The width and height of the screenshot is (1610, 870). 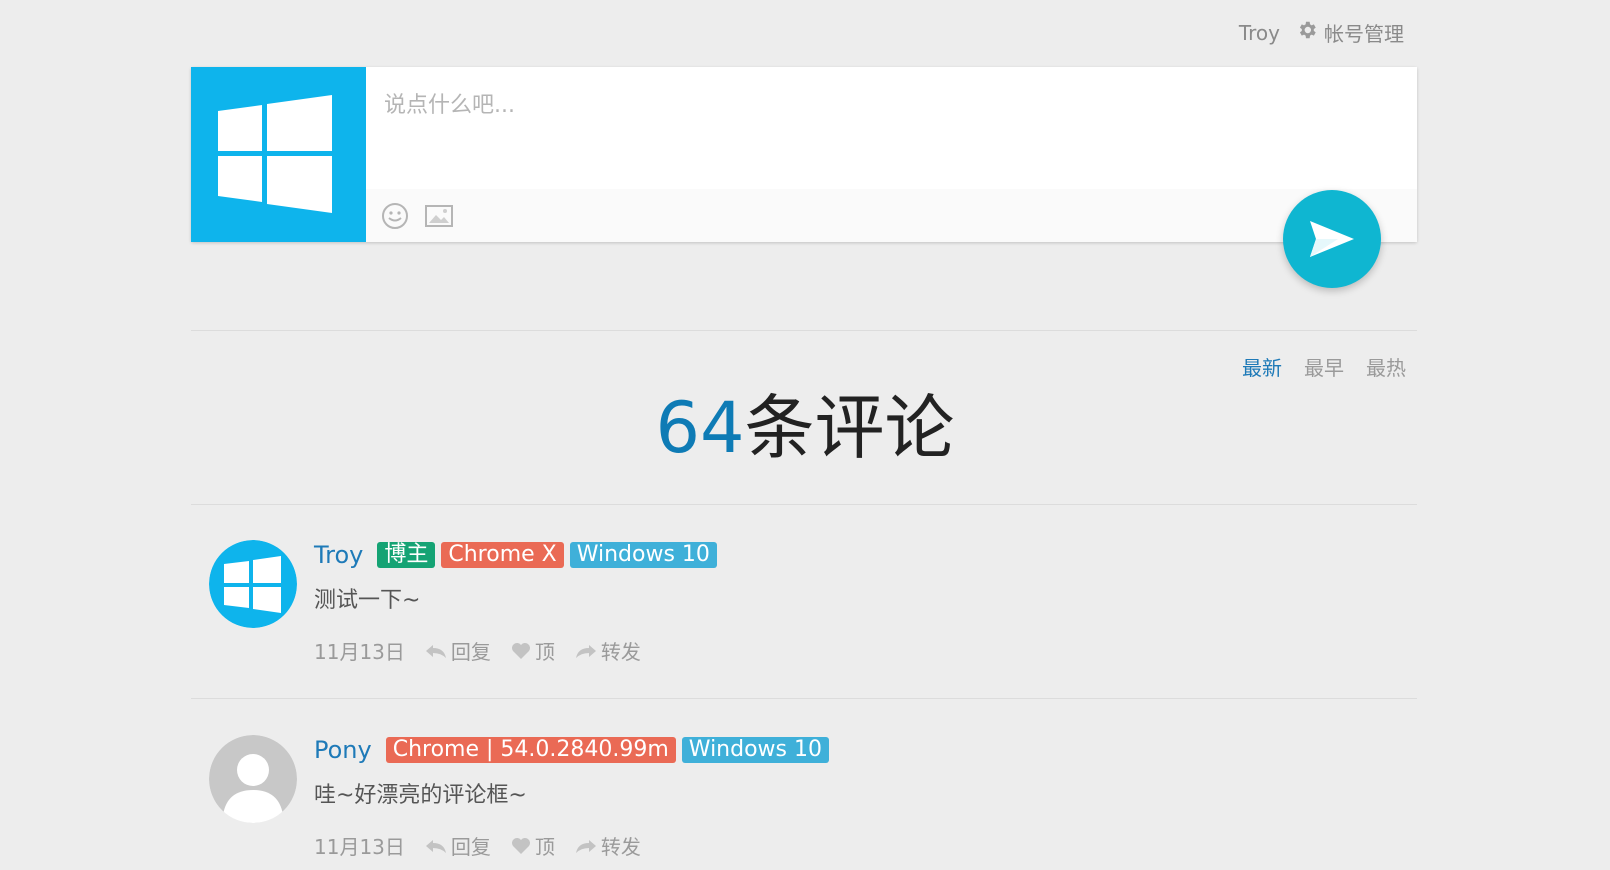 What do you see at coordinates (1262, 366) in the screenshot?
I see `sort-tab-newest: 最新` at bounding box center [1262, 366].